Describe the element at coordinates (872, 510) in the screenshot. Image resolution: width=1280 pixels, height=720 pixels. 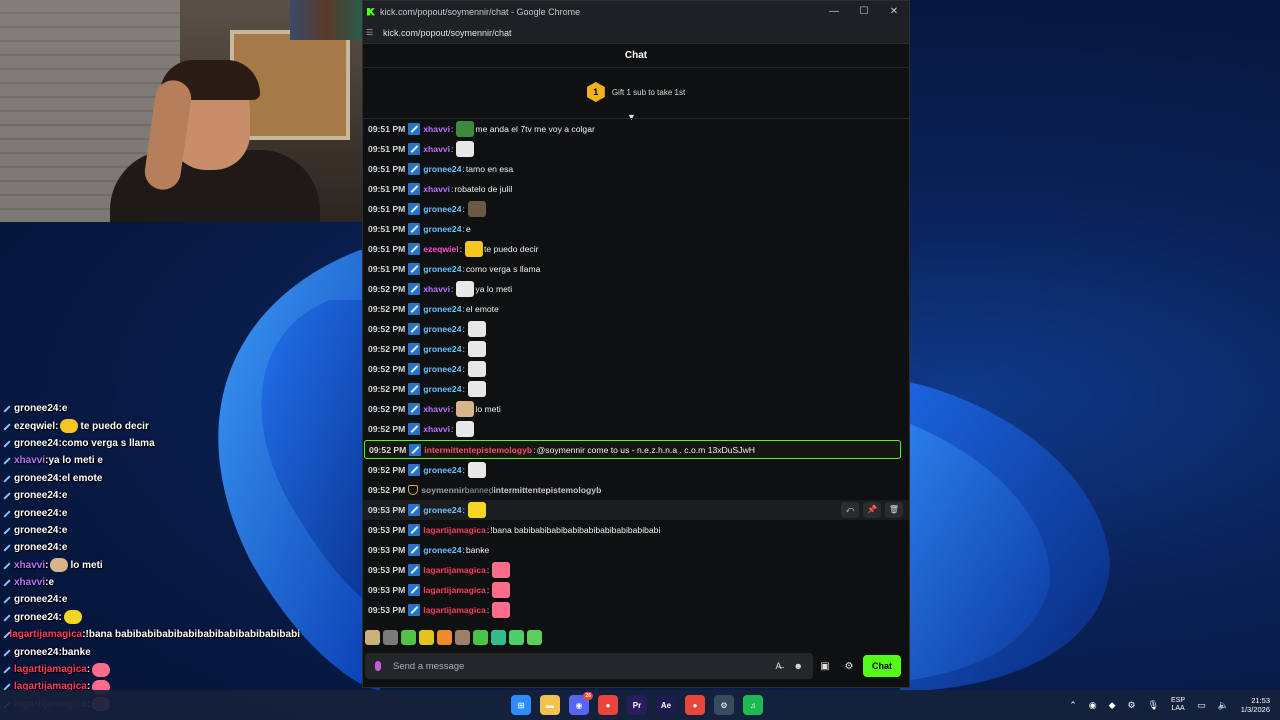
I see `pin-icon: 📌` at that location.